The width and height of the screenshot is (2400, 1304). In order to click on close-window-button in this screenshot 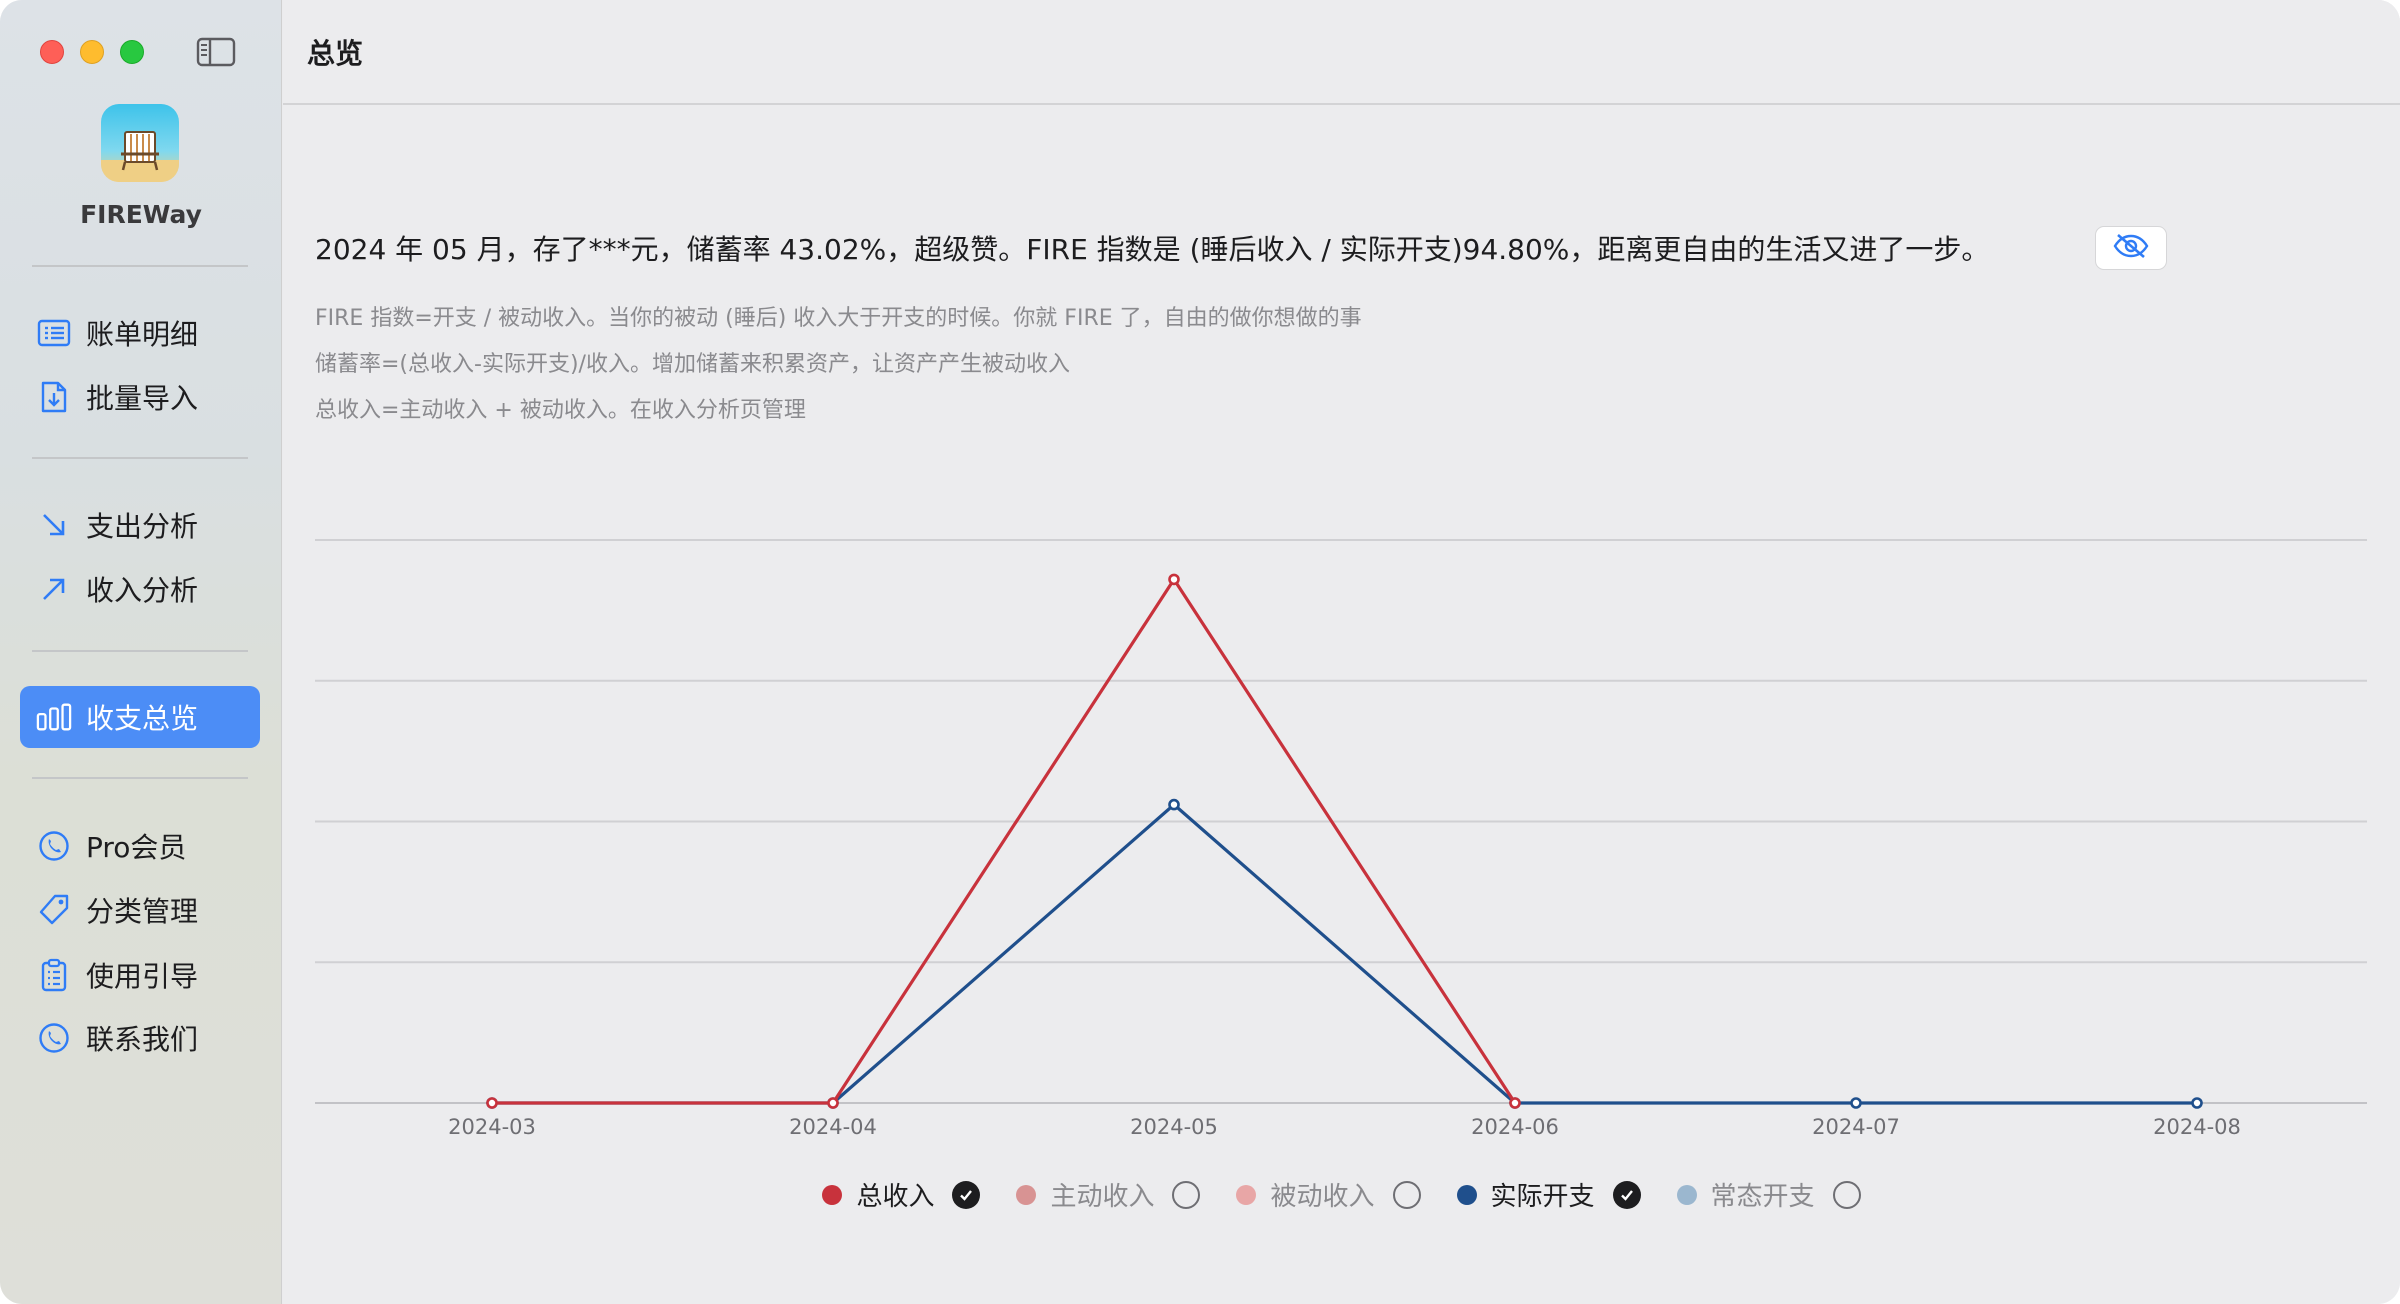, I will do `click(52, 52)`.